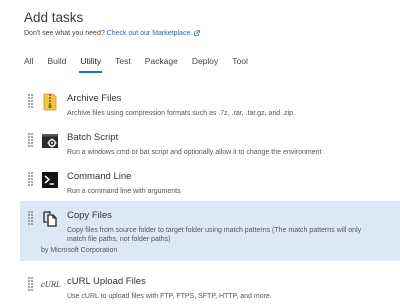 Image resolution: width=400 pixels, height=306 pixels. I want to click on page-title: Add tasks, so click(54, 17).